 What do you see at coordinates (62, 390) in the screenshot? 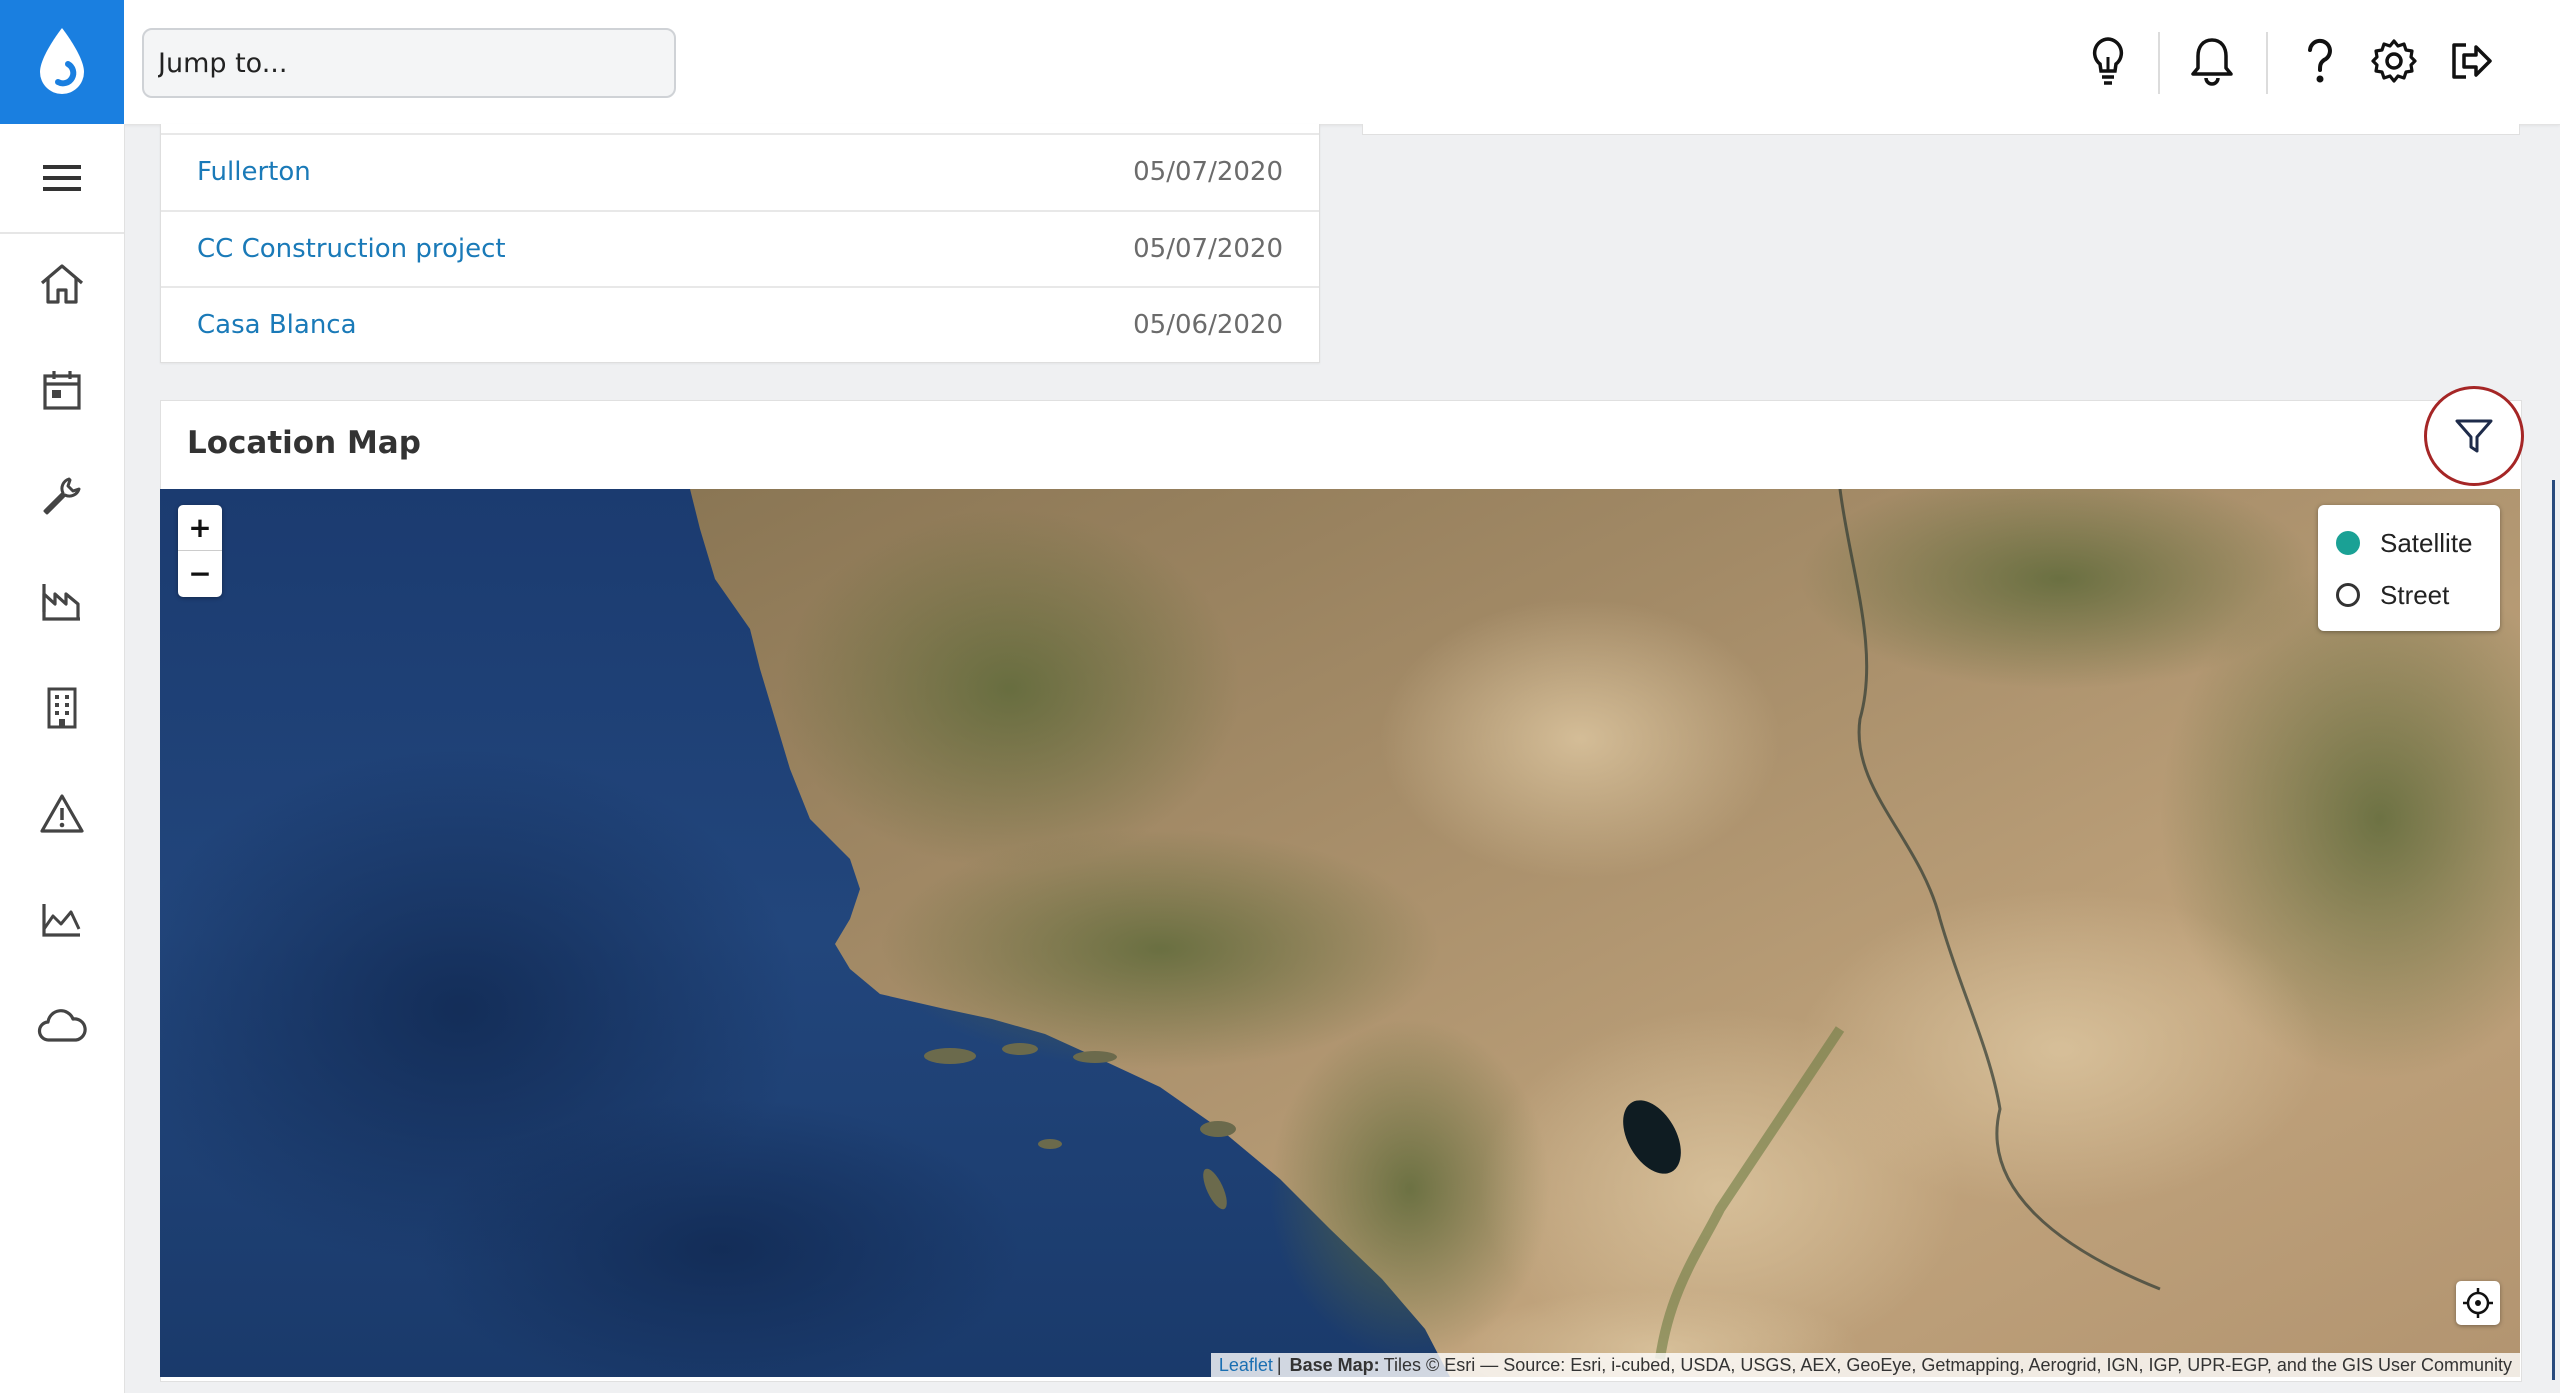
I see `calendar-icon` at bounding box center [62, 390].